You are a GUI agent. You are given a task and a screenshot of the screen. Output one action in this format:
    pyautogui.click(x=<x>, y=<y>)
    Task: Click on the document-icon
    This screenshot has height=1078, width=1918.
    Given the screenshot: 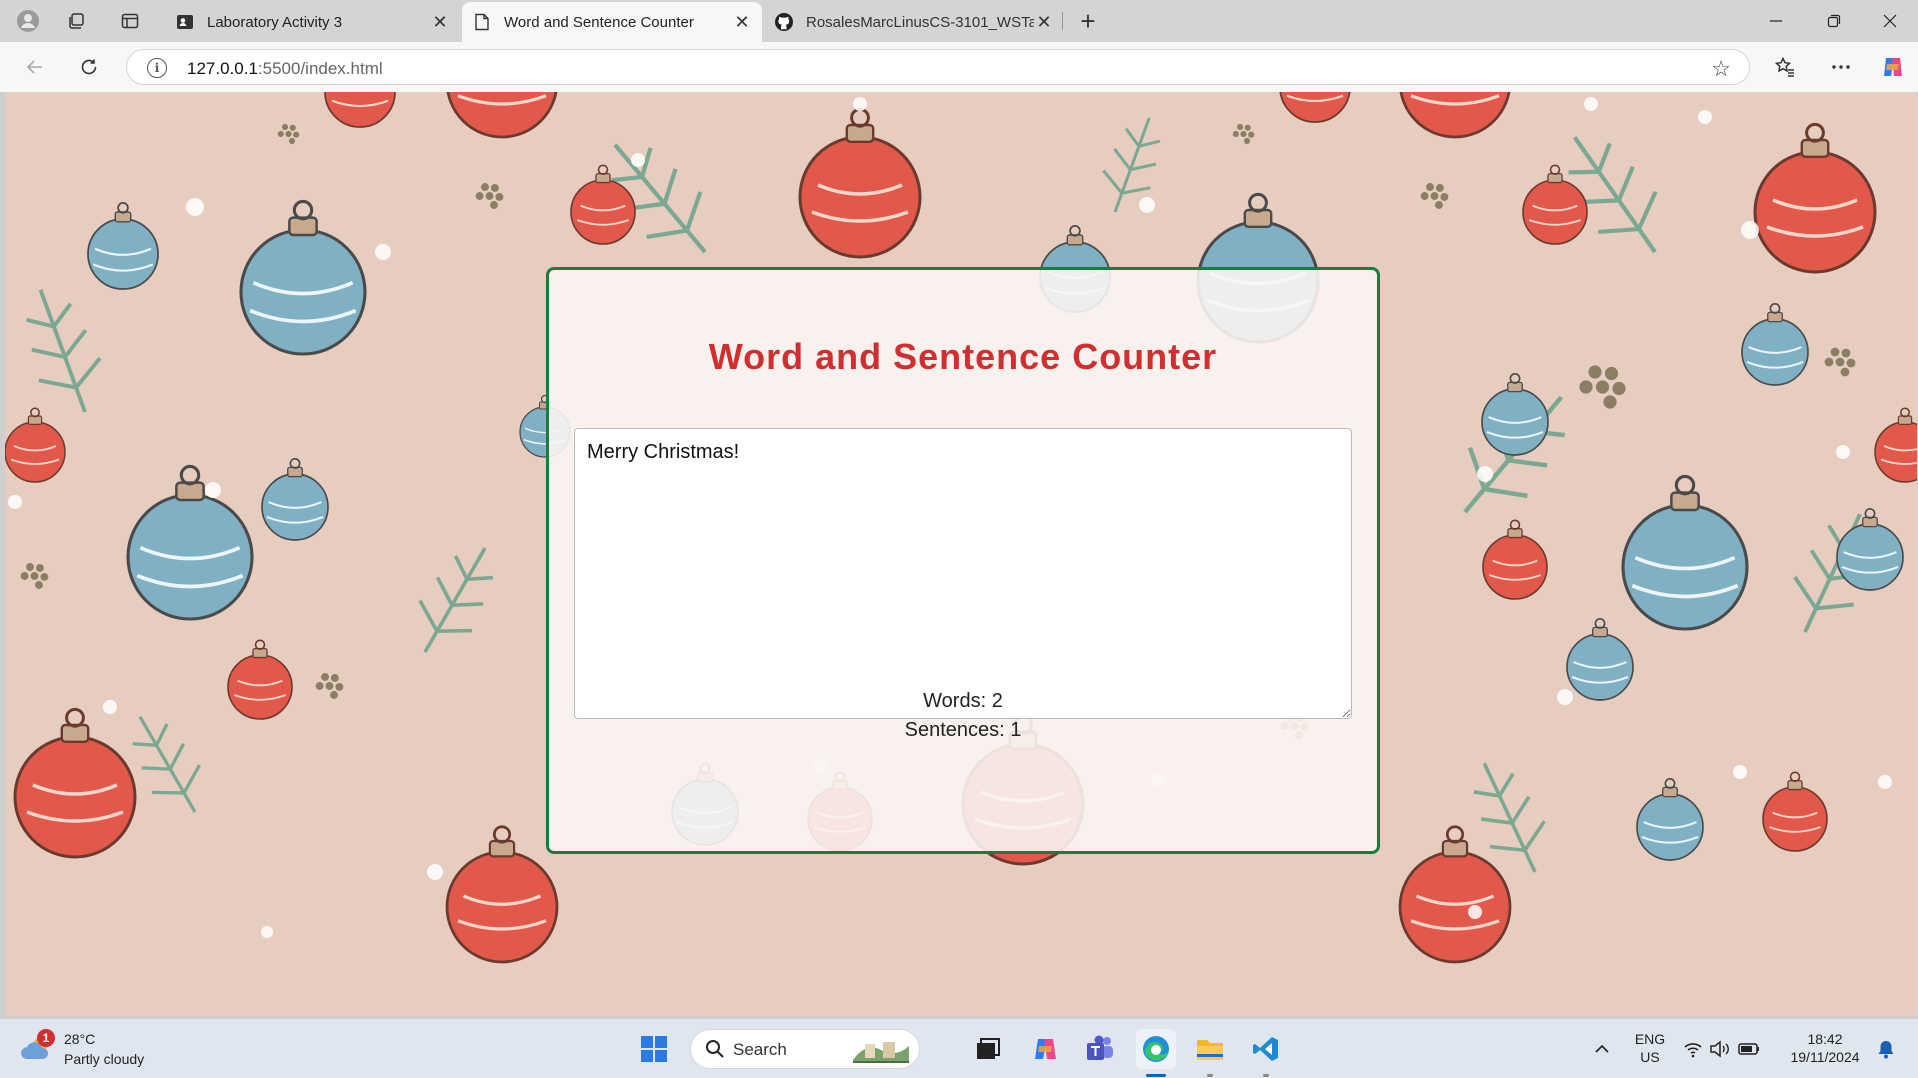 What is the action you would take?
    pyautogui.click(x=482, y=22)
    